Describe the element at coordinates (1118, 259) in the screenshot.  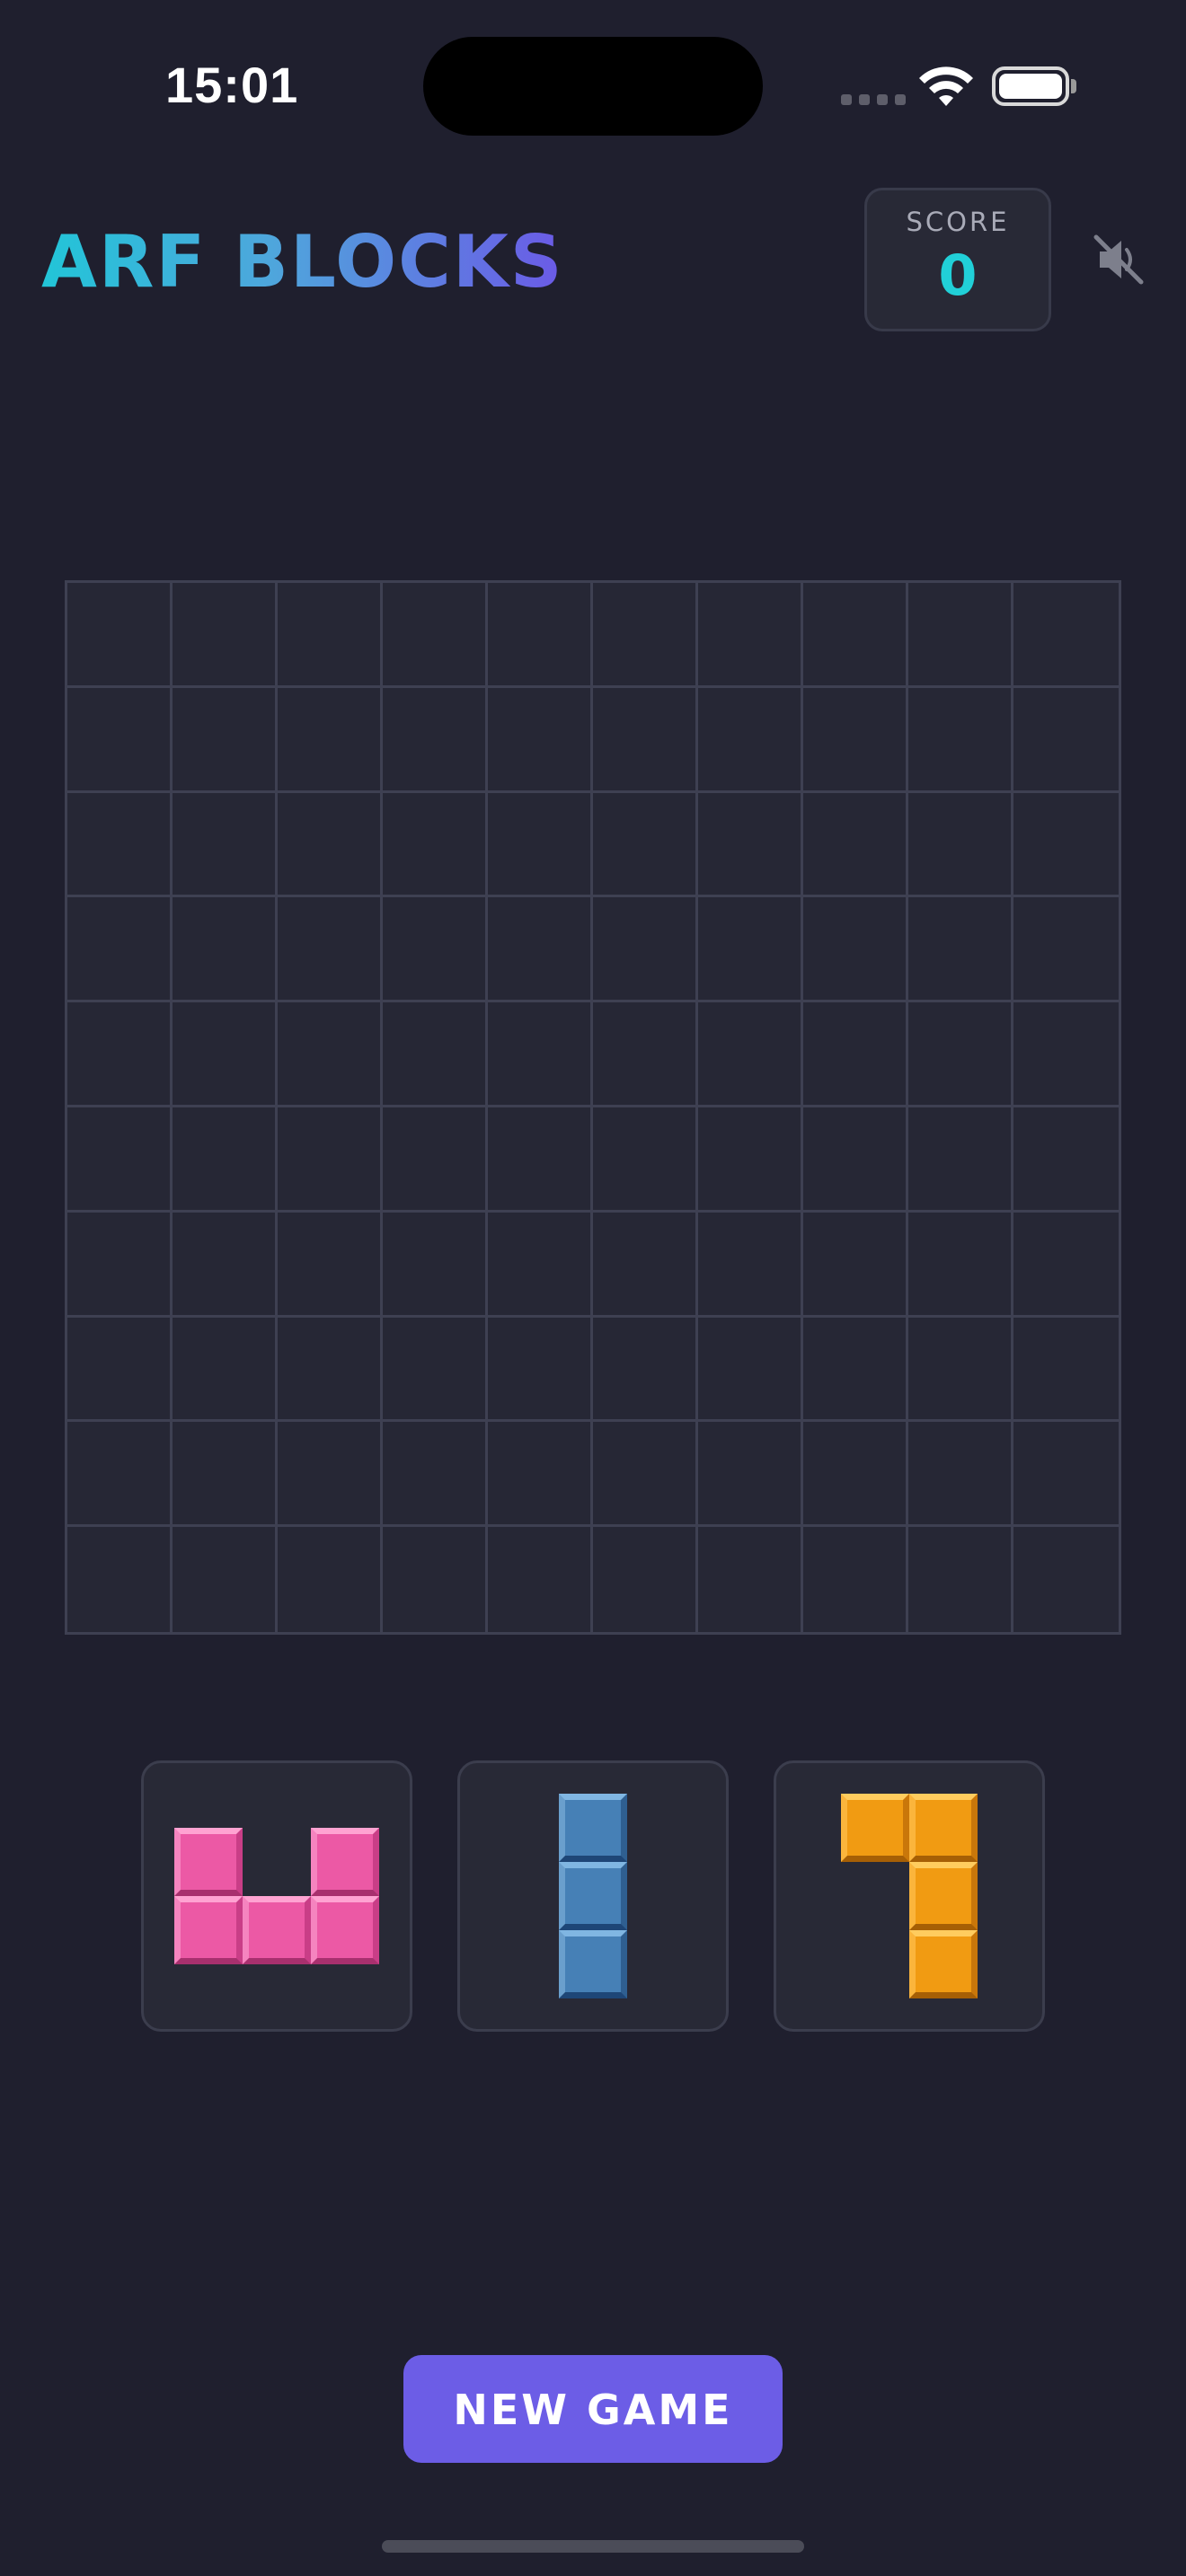
I see `speaker-muted-icon` at that location.